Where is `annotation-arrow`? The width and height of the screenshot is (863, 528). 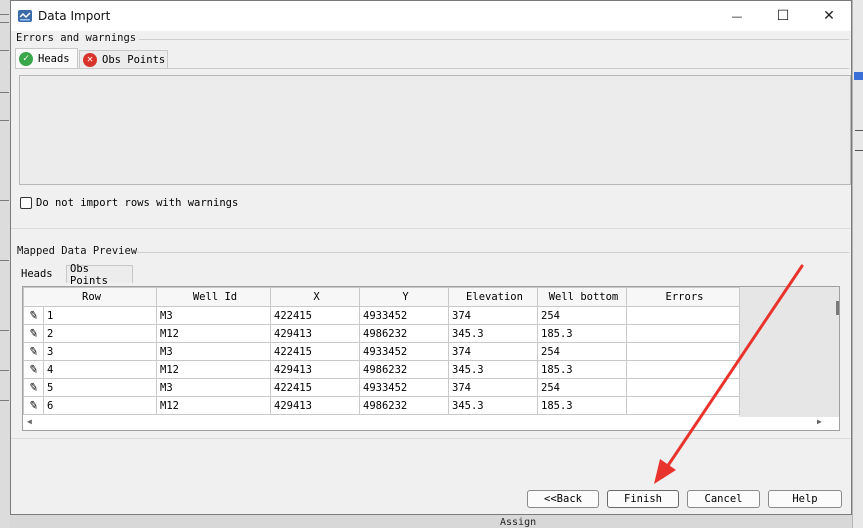
annotation-arrow is located at coordinates (729, 374).